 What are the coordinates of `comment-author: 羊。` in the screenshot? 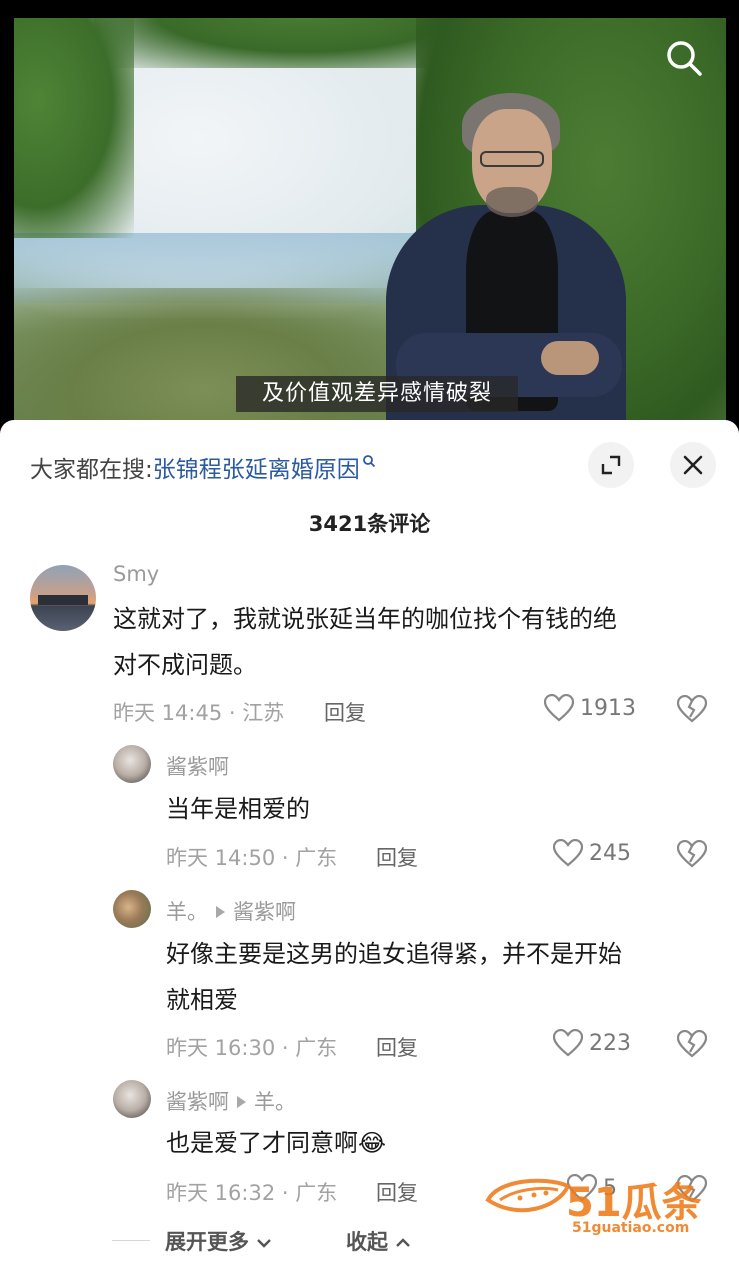 It's located at (187, 912).